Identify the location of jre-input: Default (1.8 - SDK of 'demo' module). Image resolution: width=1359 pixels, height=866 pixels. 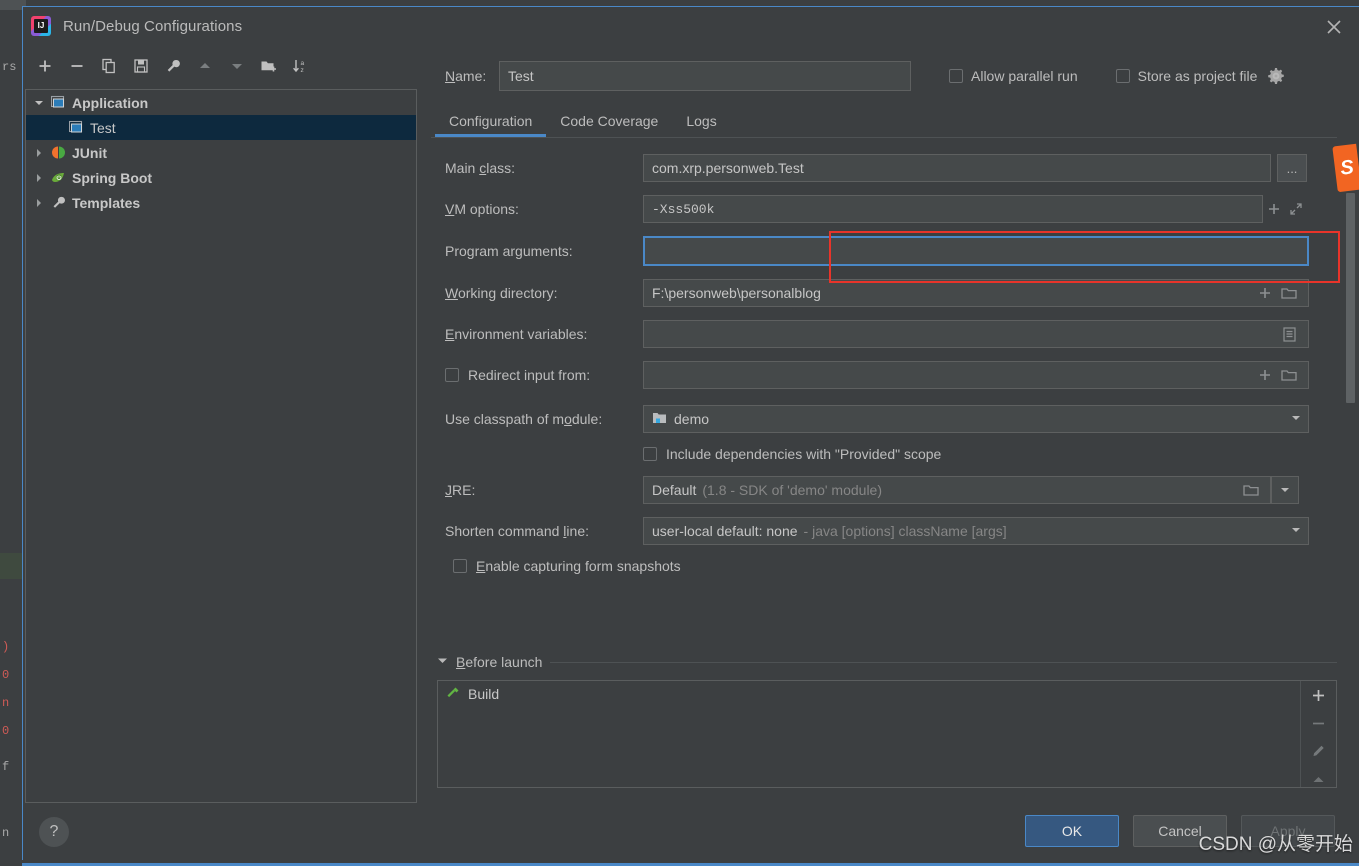
(957, 490).